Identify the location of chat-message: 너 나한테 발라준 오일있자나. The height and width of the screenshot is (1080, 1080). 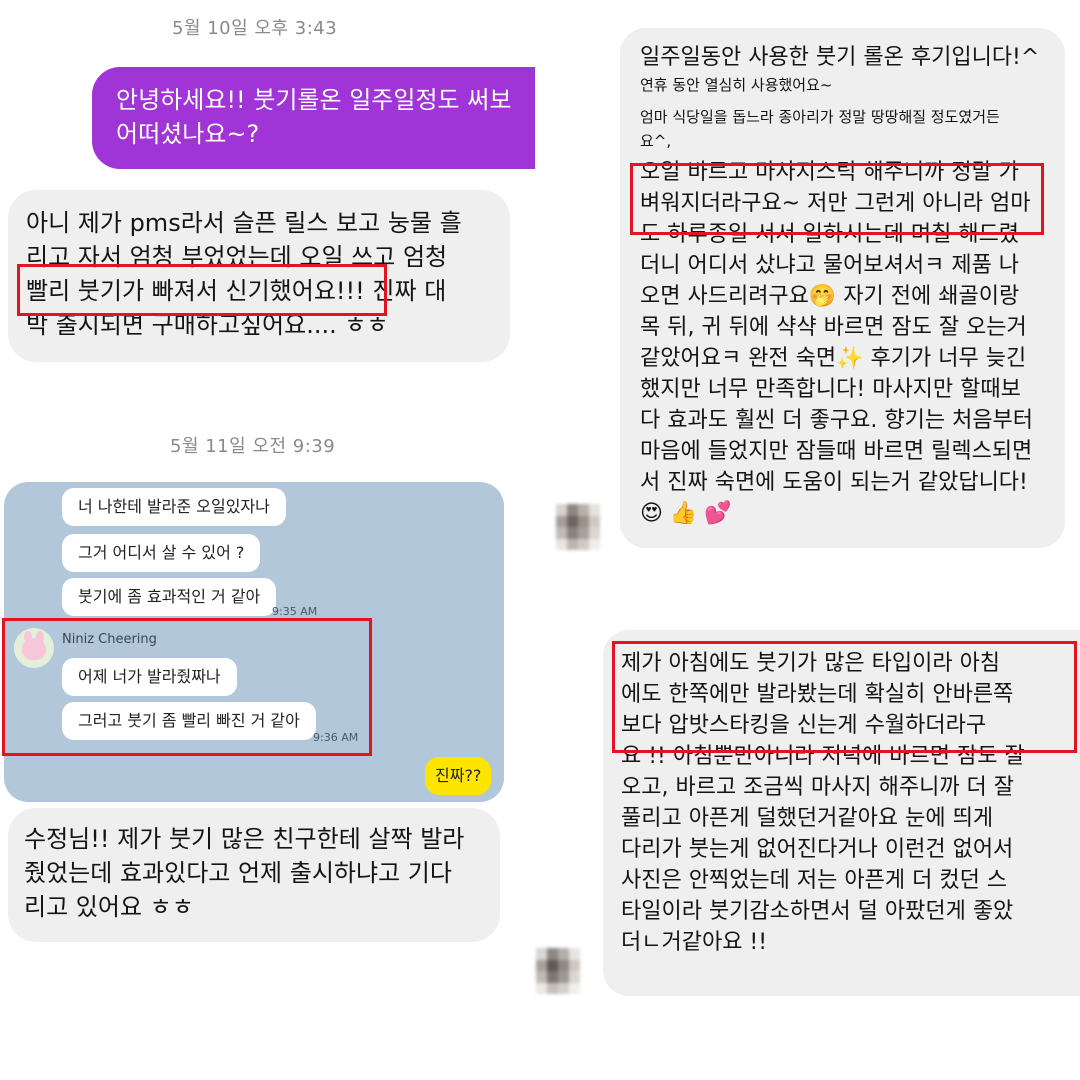
(174, 507).